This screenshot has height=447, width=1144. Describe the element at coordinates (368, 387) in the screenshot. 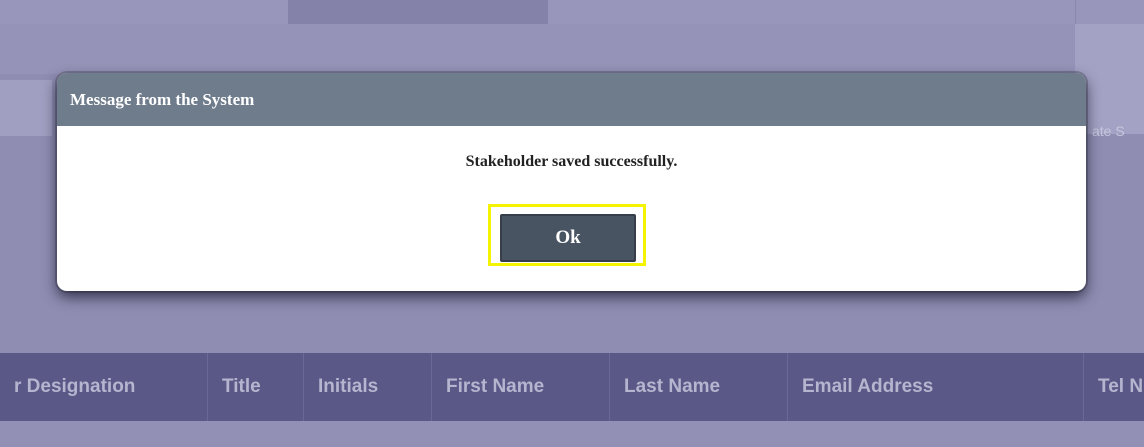

I see `column-initials: Initials` at that location.